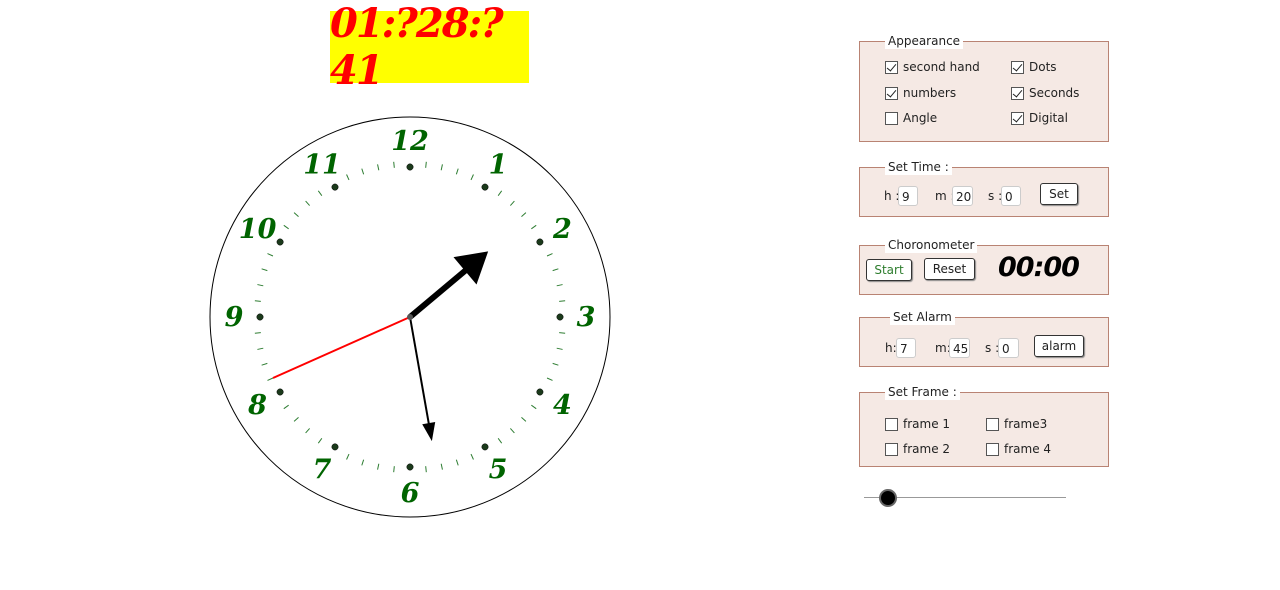  Describe the element at coordinates (498, 165) in the screenshot. I see `clock-number: 1` at that location.